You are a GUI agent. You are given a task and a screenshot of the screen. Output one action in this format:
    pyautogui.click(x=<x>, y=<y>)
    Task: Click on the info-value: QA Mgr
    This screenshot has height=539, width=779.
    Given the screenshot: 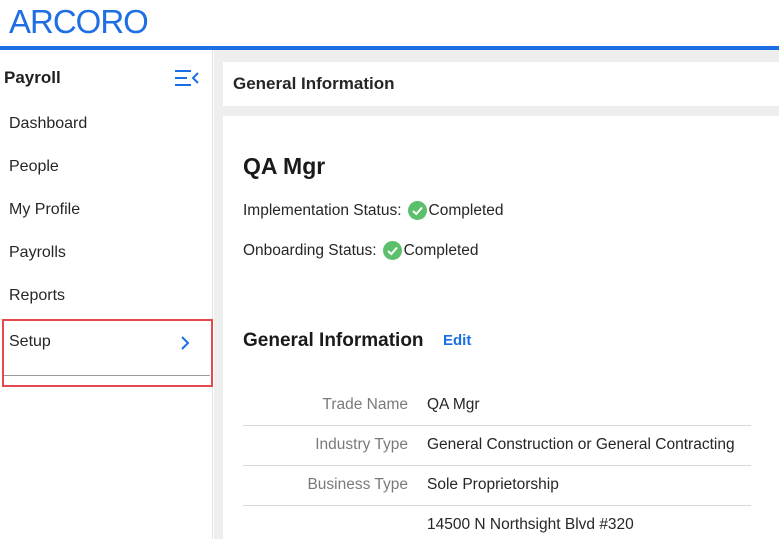 What is the action you would take?
    pyautogui.click(x=453, y=404)
    